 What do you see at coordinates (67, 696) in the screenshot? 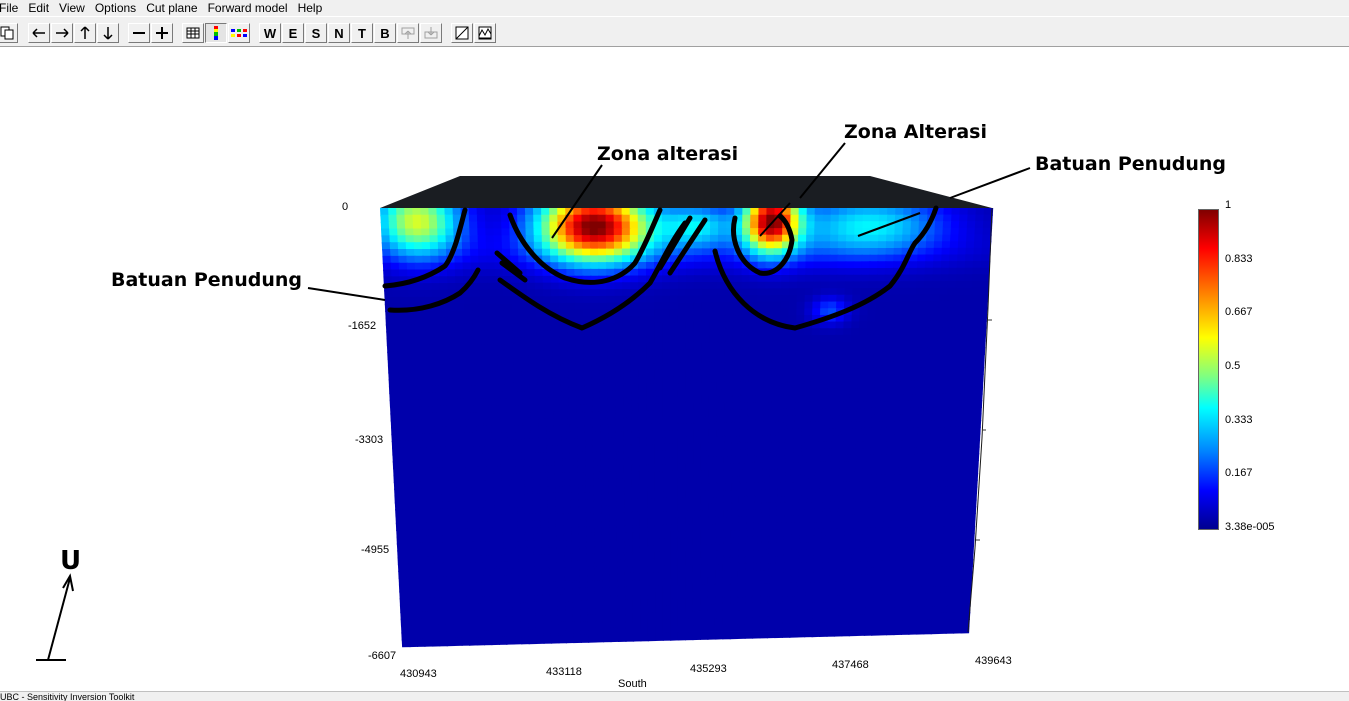
I see `status-text: UBC - Sensitivity Inversion Toolkit` at bounding box center [67, 696].